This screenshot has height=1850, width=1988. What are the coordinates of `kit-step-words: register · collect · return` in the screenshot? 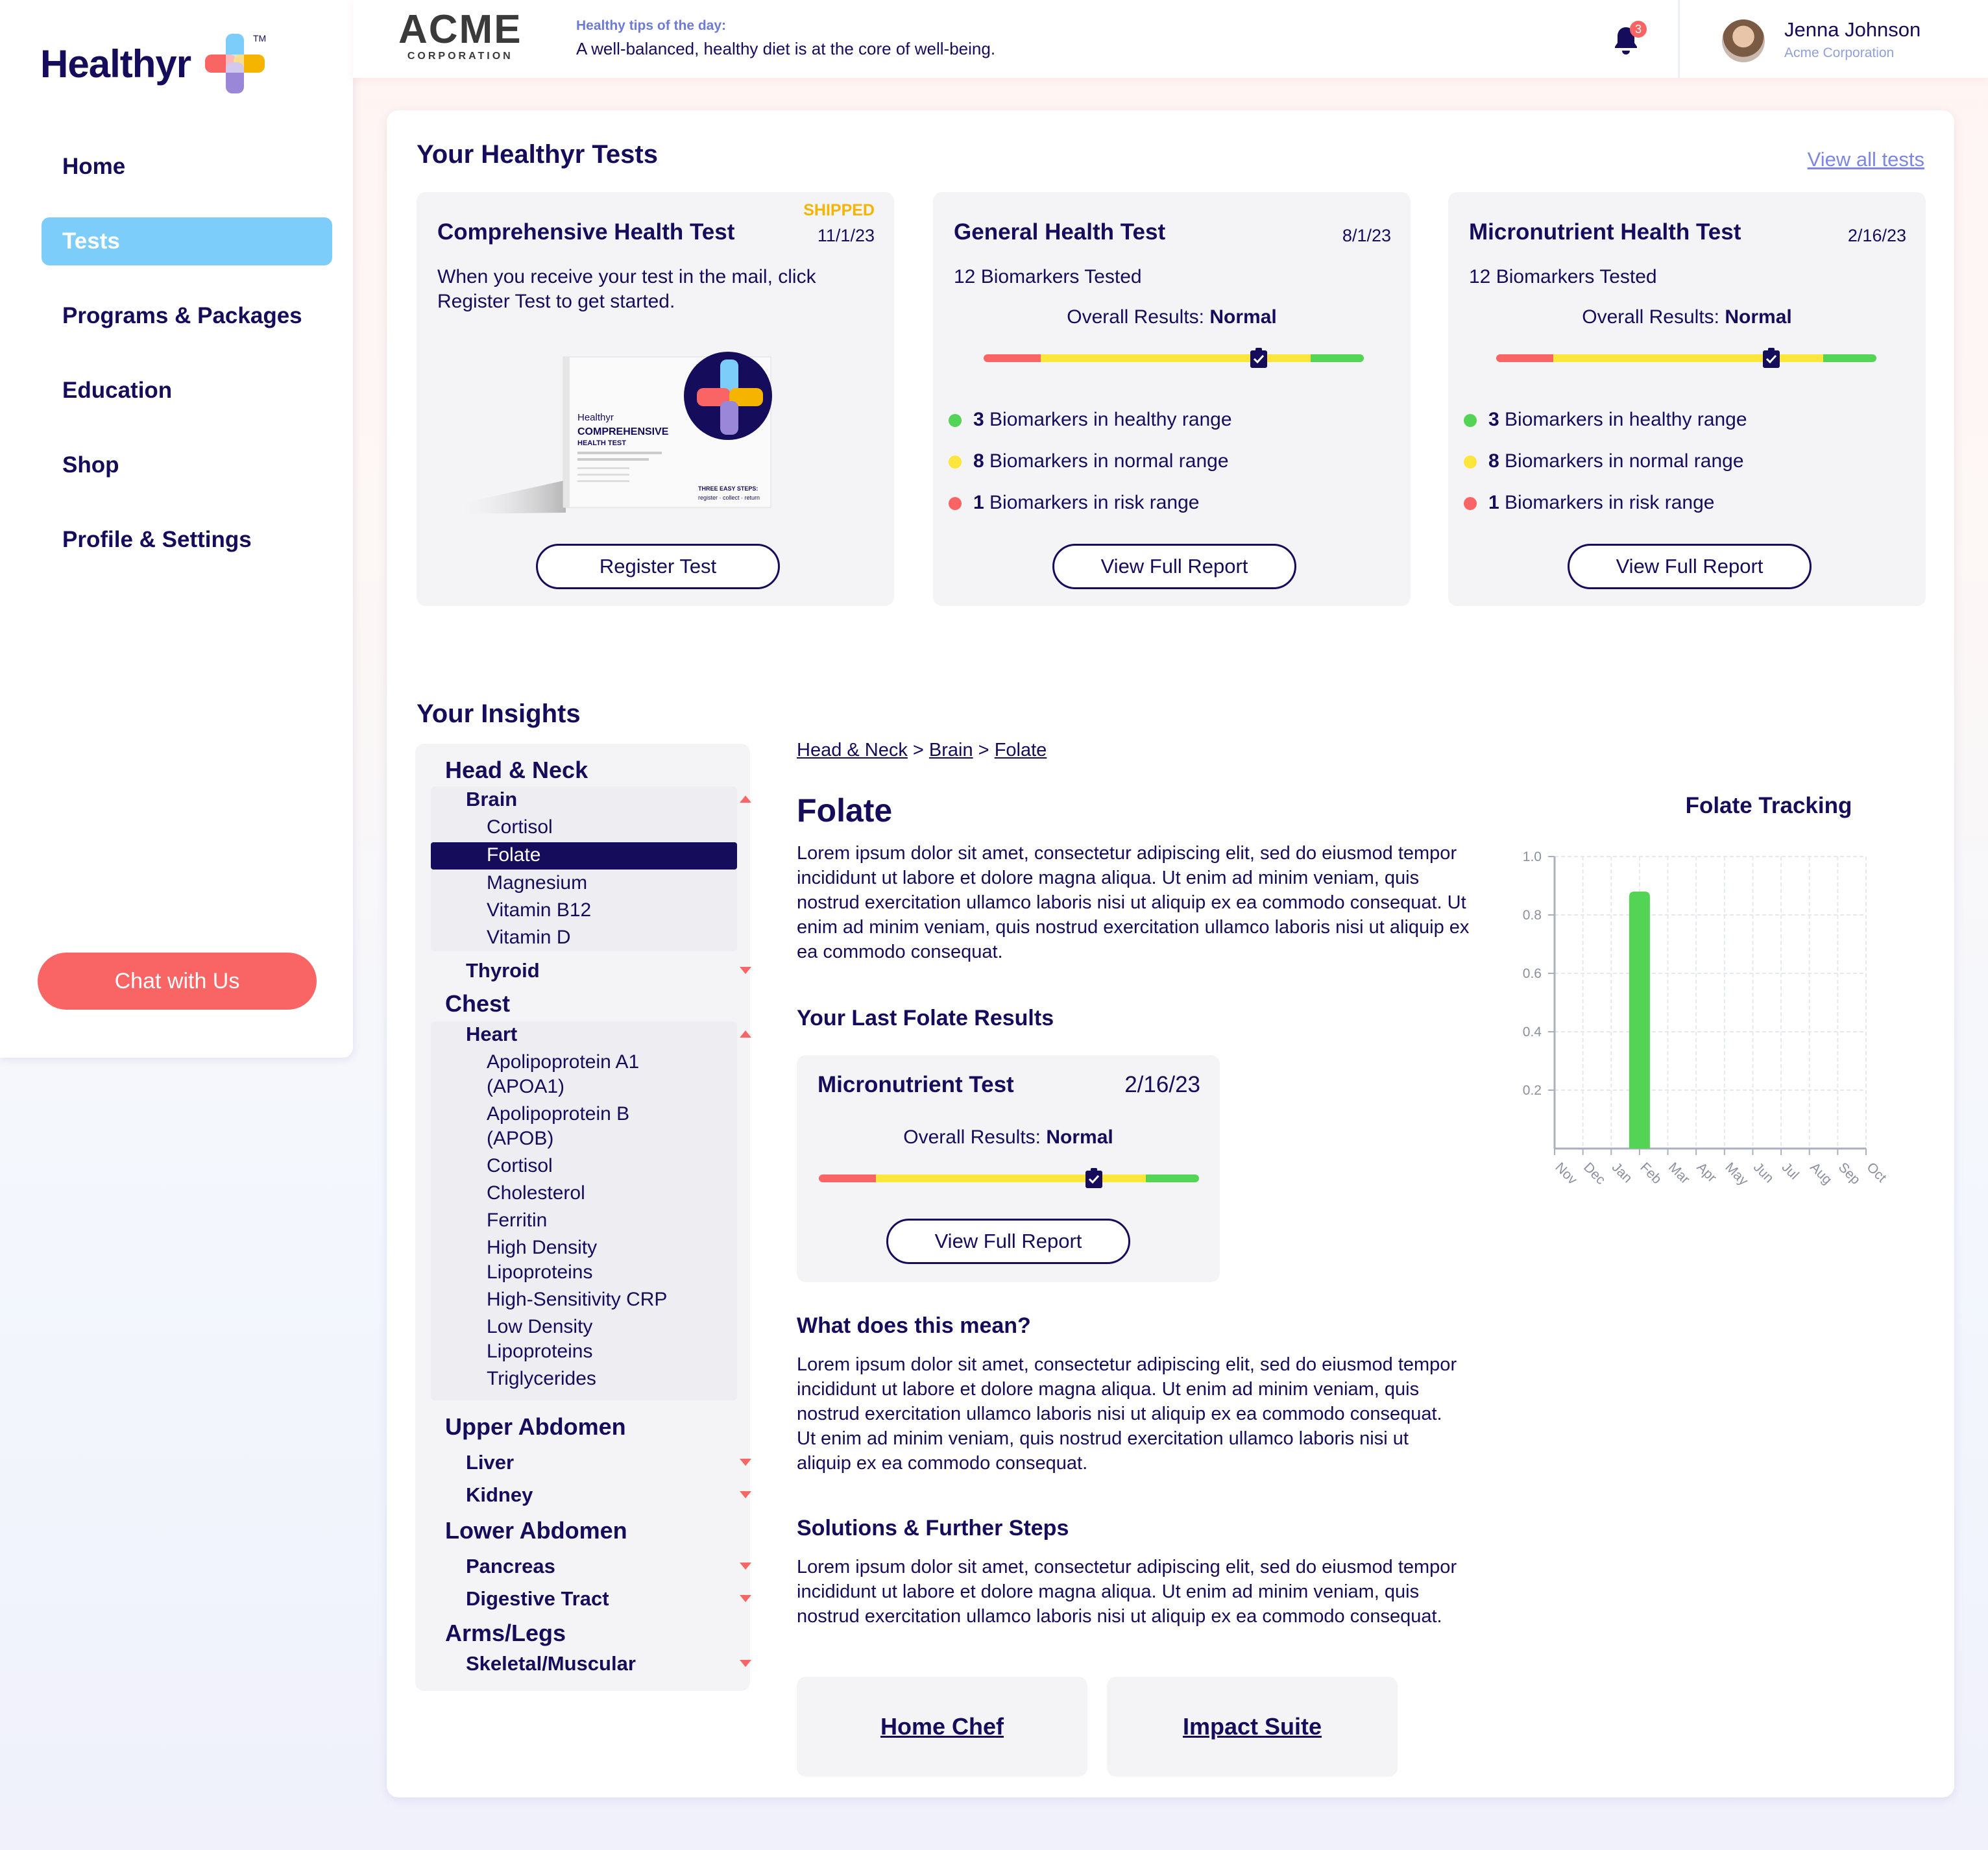 It's located at (729, 497).